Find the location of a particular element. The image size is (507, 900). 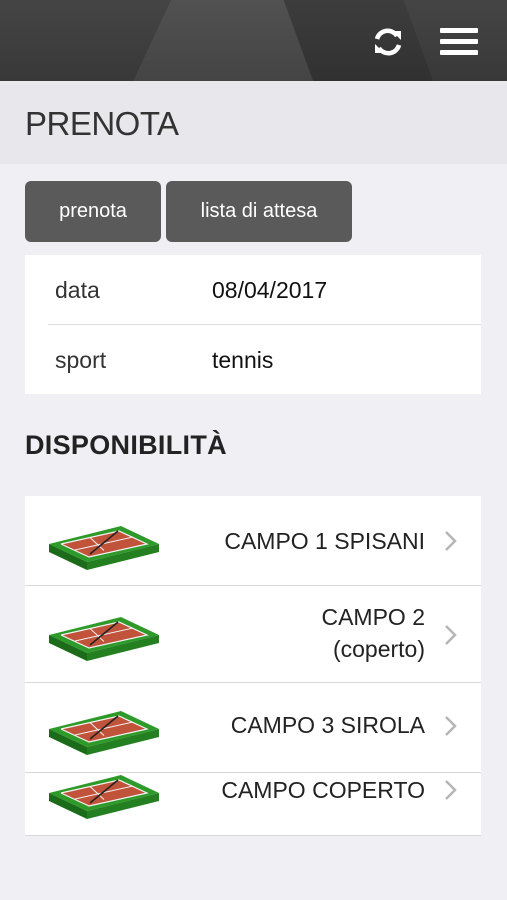

refresh-icon is located at coordinates (388, 42).